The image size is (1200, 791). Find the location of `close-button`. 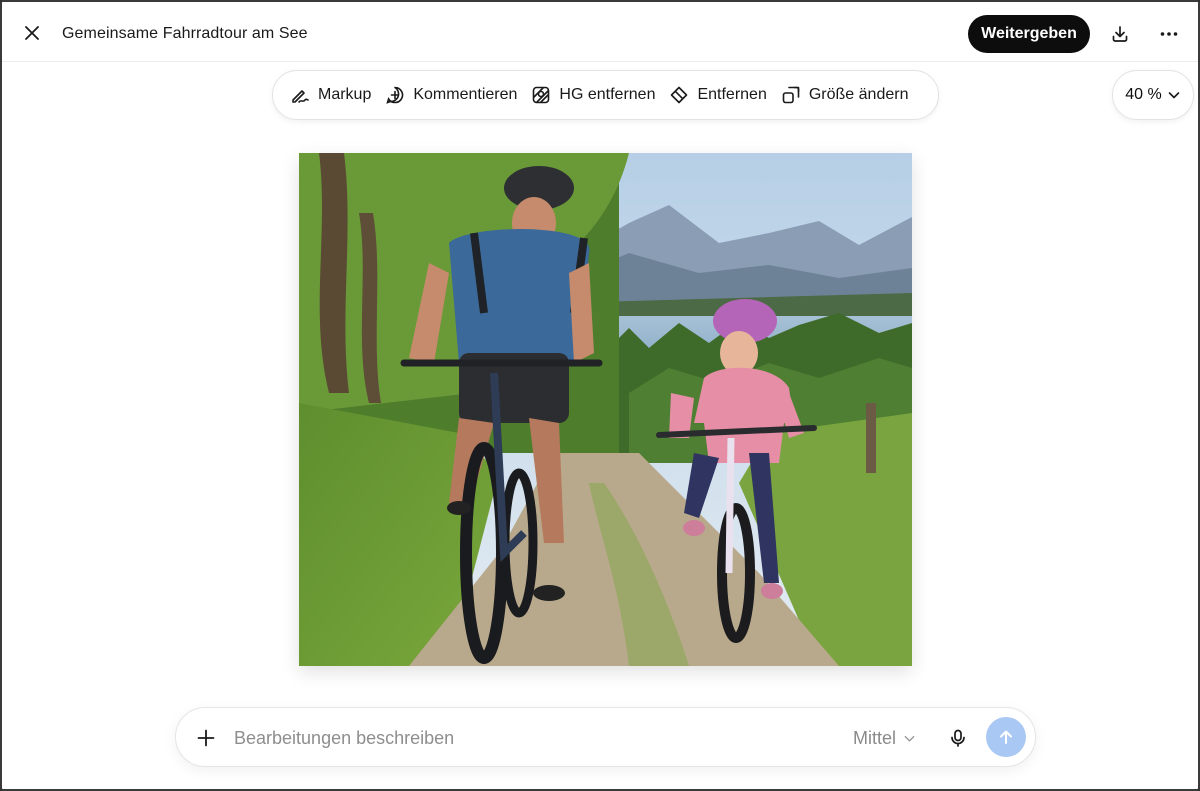

close-button is located at coordinates (32, 33).